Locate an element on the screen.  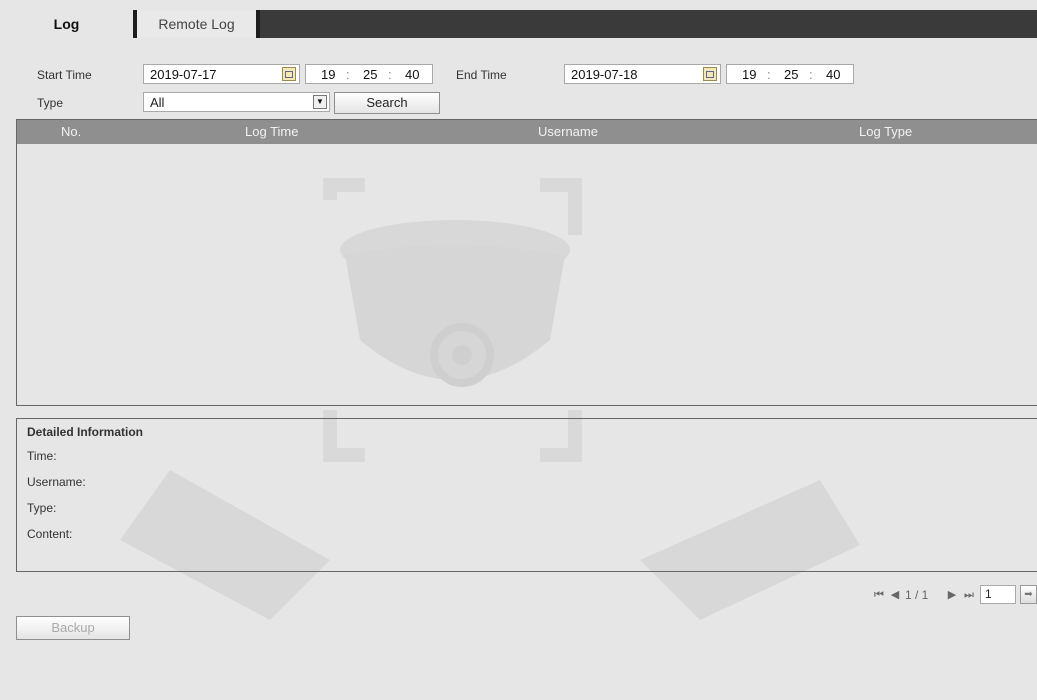
start-date-value: 2019-07-17 is located at coordinates (183, 74).